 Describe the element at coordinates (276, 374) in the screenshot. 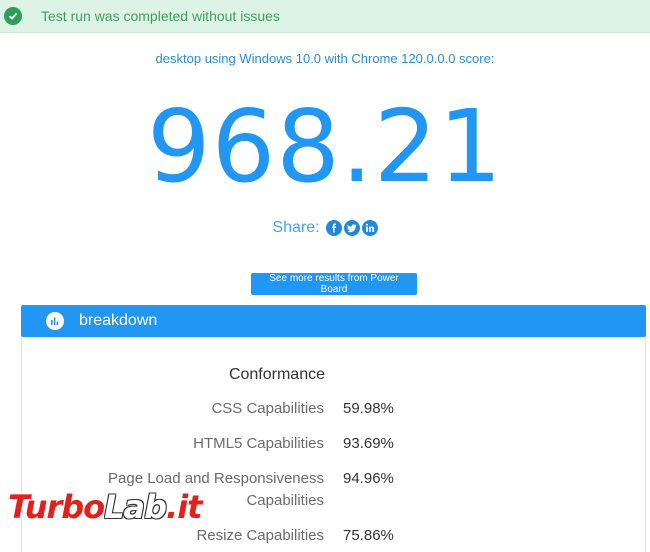

I see `section-heading: Conformance` at that location.